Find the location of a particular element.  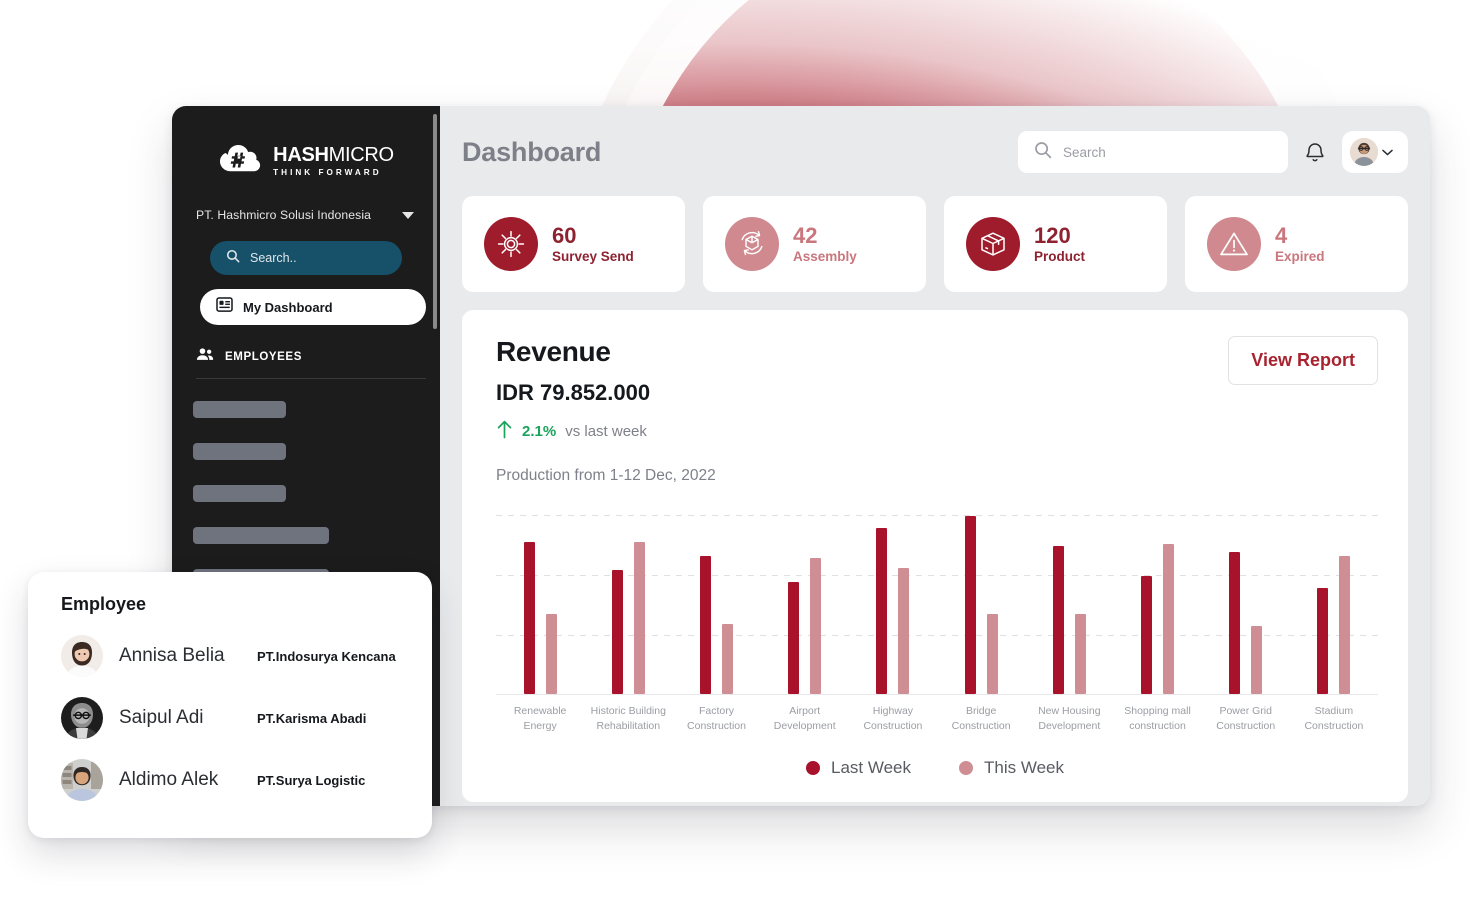

chart-category-label-line: Highway is located at coordinates (893, 711).